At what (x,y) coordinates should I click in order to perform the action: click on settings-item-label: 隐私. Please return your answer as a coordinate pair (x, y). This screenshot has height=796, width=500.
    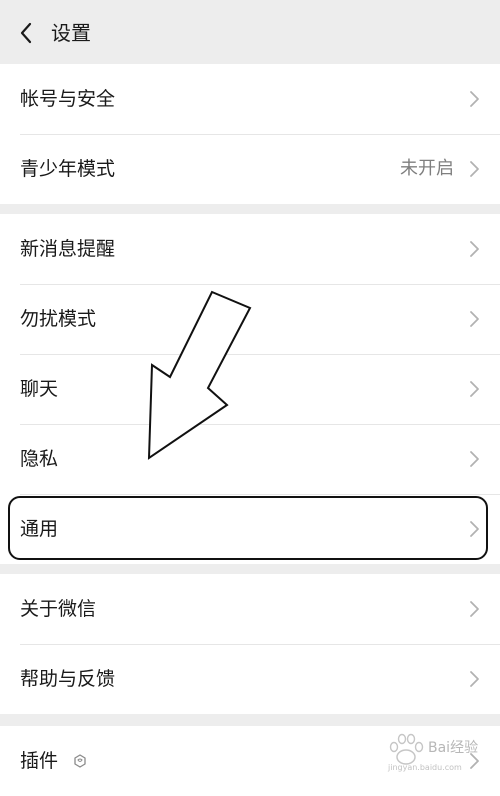
    Looking at the image, I should click on (39, 459).